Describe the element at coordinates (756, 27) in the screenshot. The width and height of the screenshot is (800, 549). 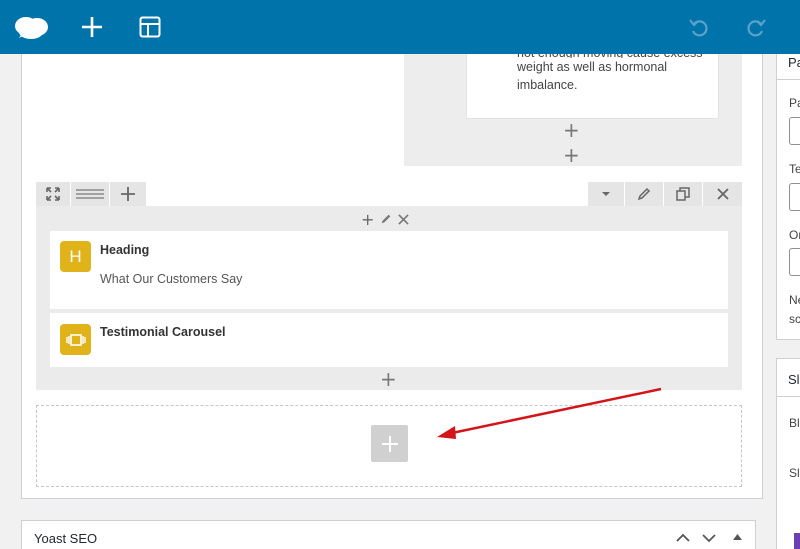
I see `redo-arrow-icon` at that location.